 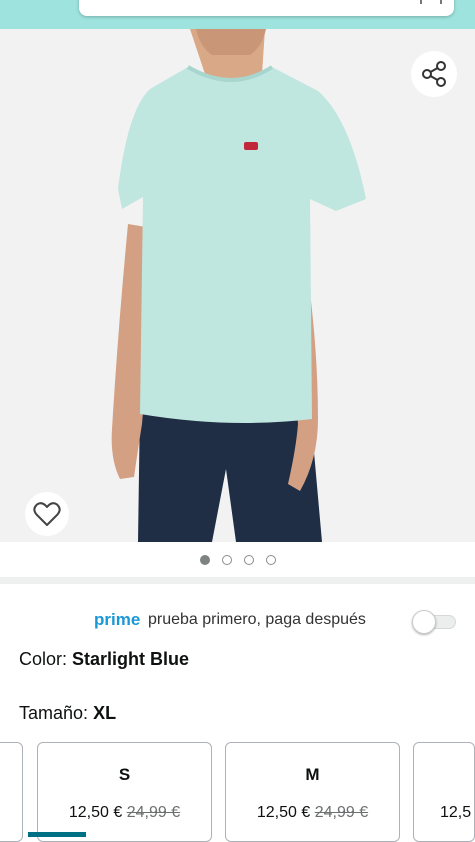 What do you see at coordinates (105, 713) in the screenshot?
I see `size-value: XL` at bounding box center [105, 713].